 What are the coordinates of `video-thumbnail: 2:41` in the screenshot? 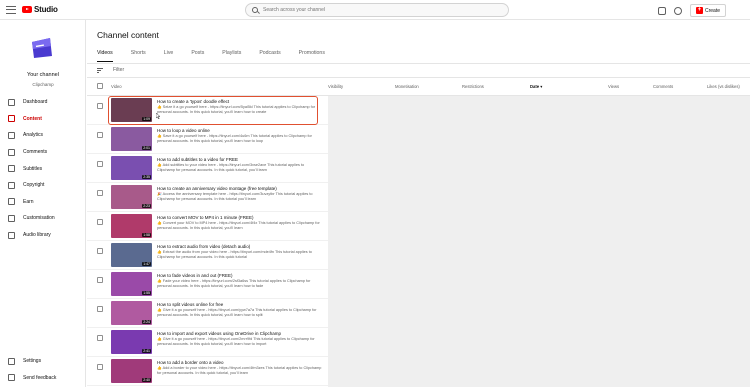 It's located at (131, 342).